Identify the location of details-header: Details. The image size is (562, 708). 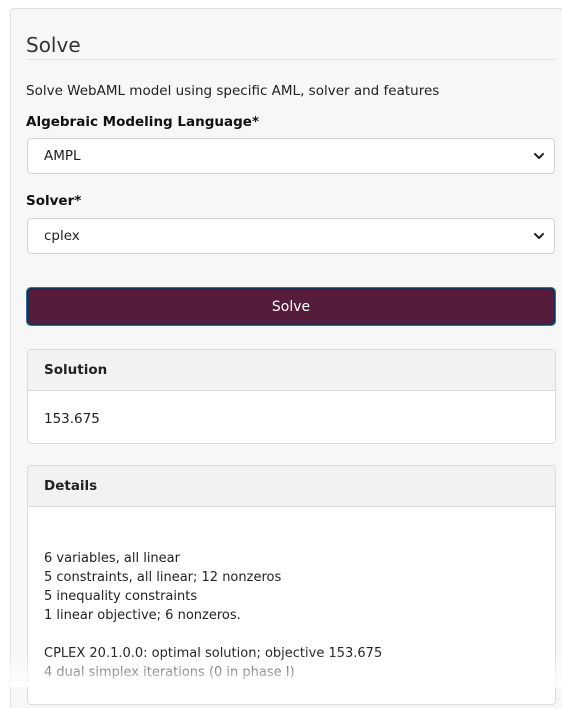
(291, 486).